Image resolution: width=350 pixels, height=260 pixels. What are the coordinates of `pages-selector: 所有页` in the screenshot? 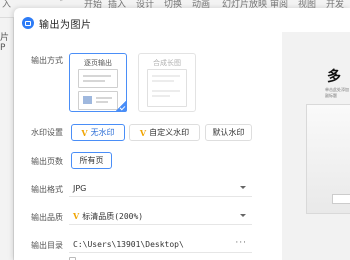 It's located at (91, 160).